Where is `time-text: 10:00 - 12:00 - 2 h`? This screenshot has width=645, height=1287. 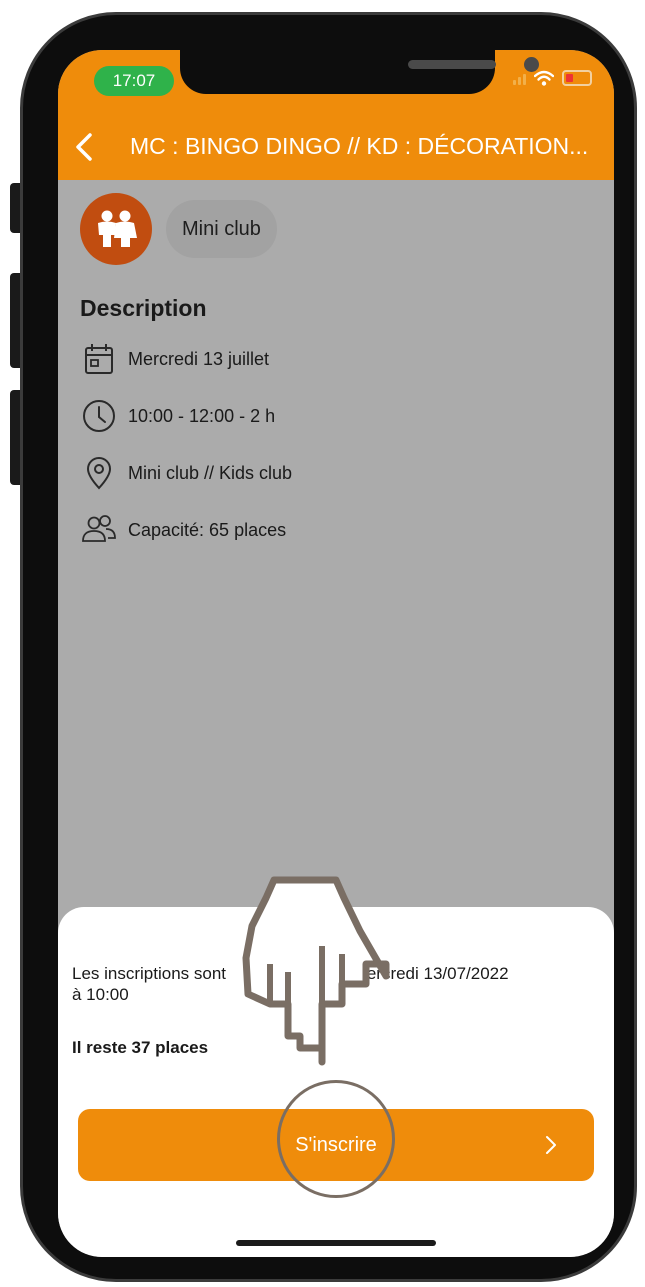
time-text: 10:00 - 12:00 - 2 h is located at coordinates (202, 415).